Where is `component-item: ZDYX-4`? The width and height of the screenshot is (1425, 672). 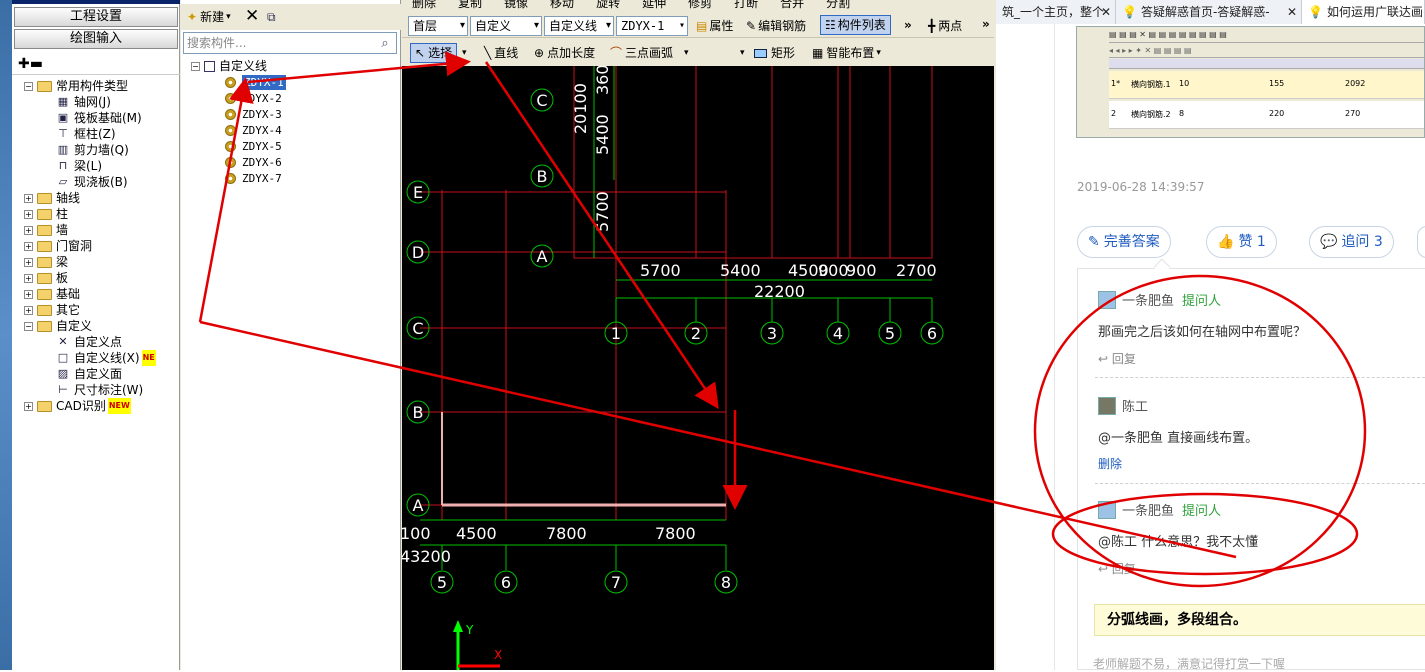
component-item: ZDYX-4 is located at coordinates (253, 130).